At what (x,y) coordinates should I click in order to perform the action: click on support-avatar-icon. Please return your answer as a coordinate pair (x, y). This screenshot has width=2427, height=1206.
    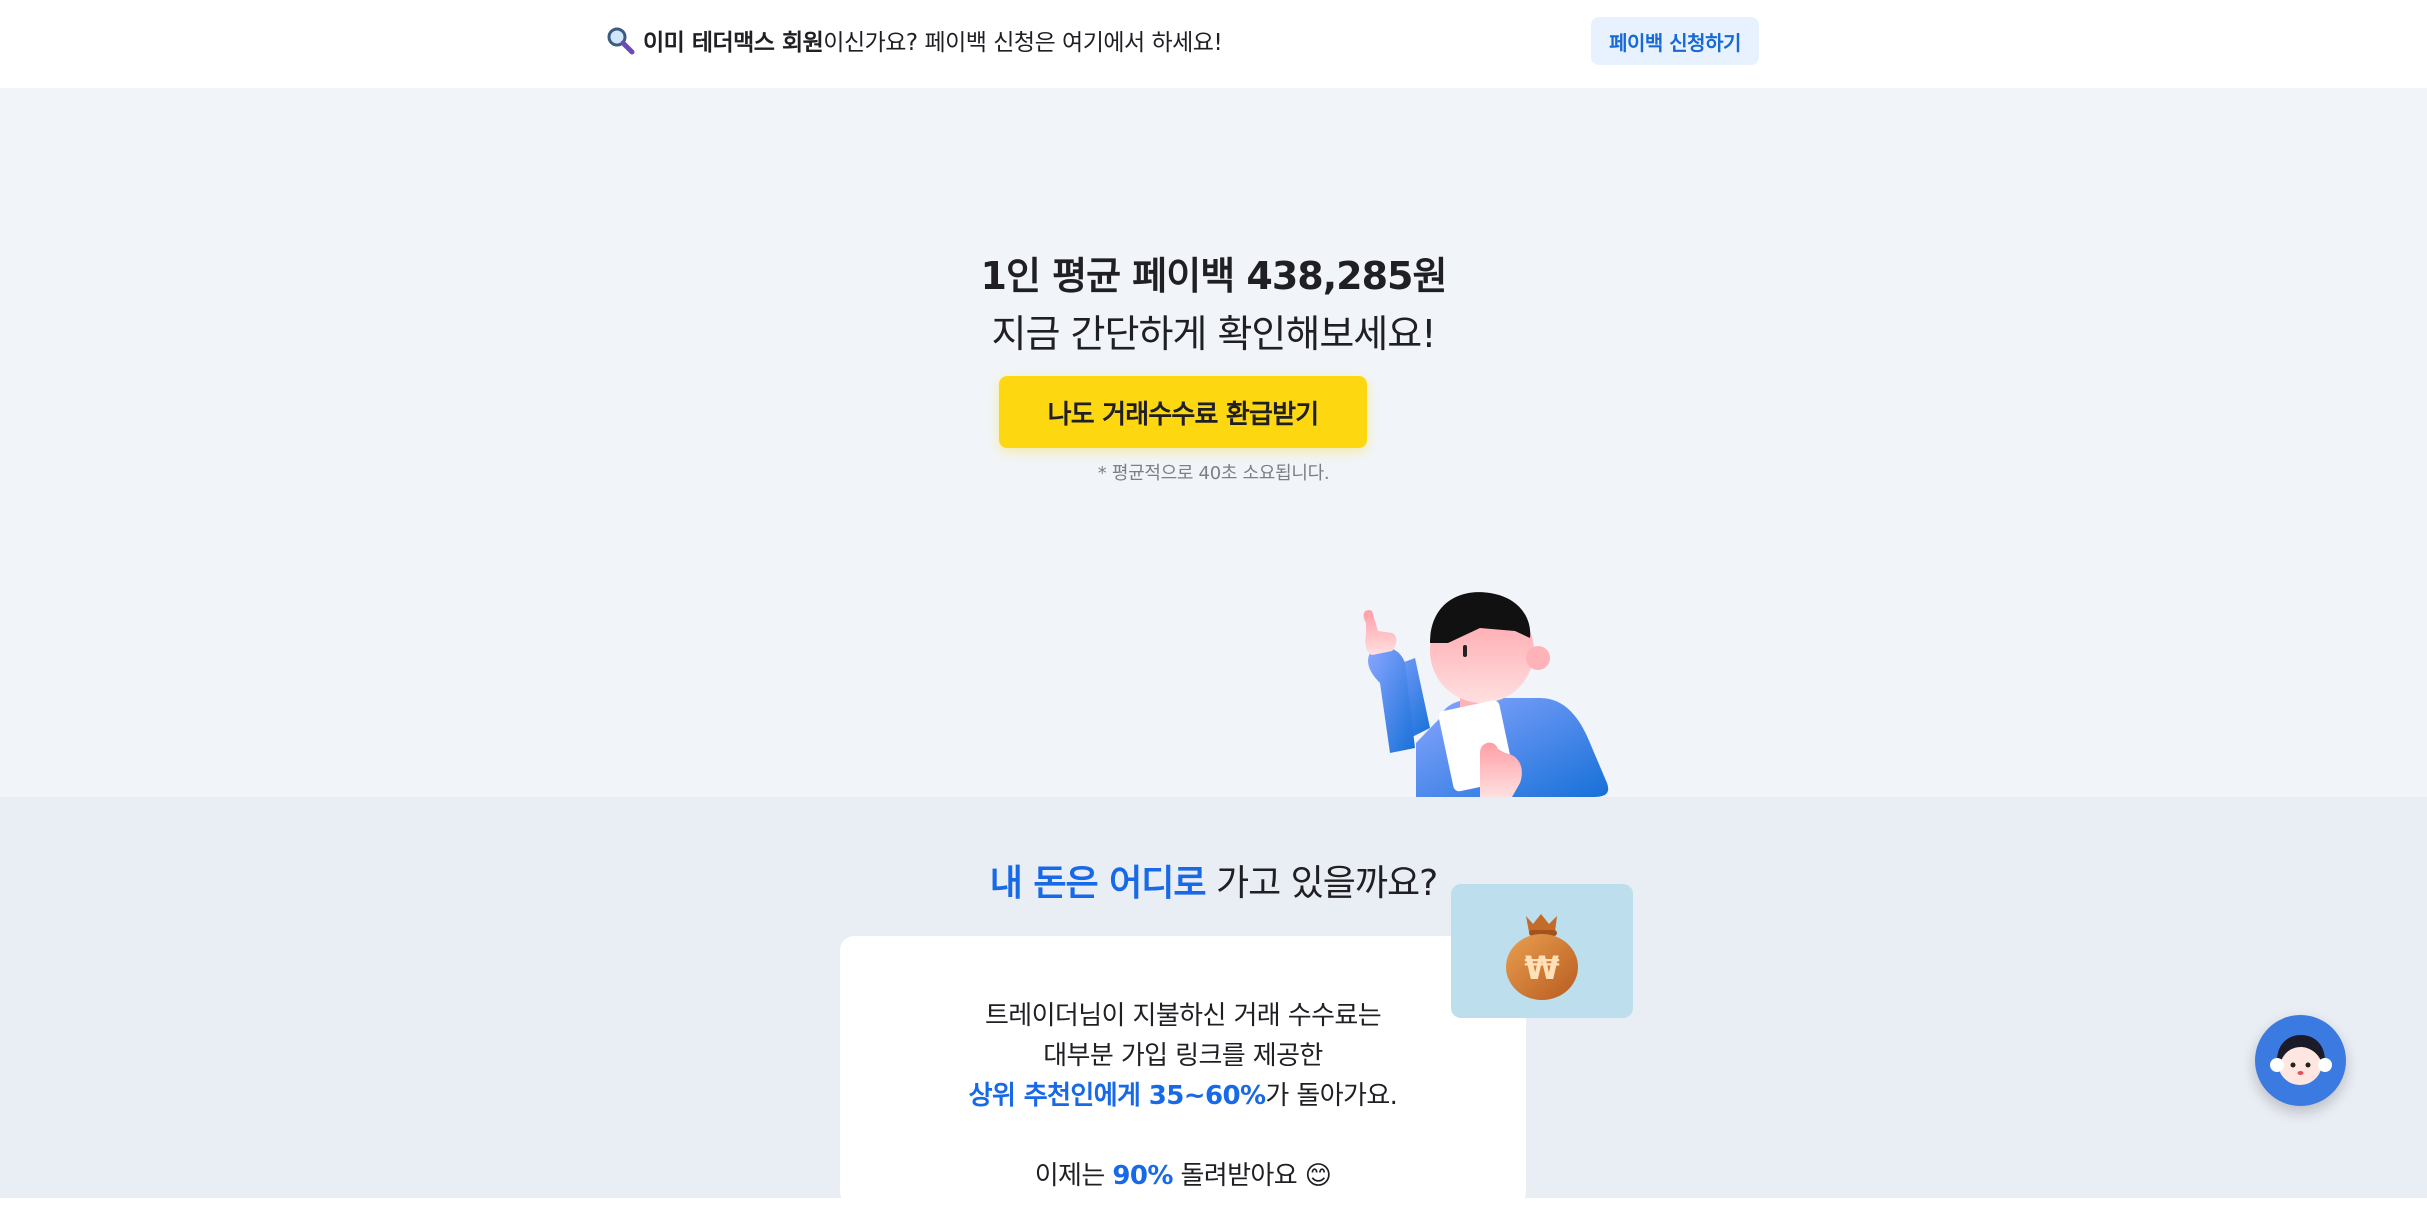
    Looking at the image, I should click on (2301, 1060).